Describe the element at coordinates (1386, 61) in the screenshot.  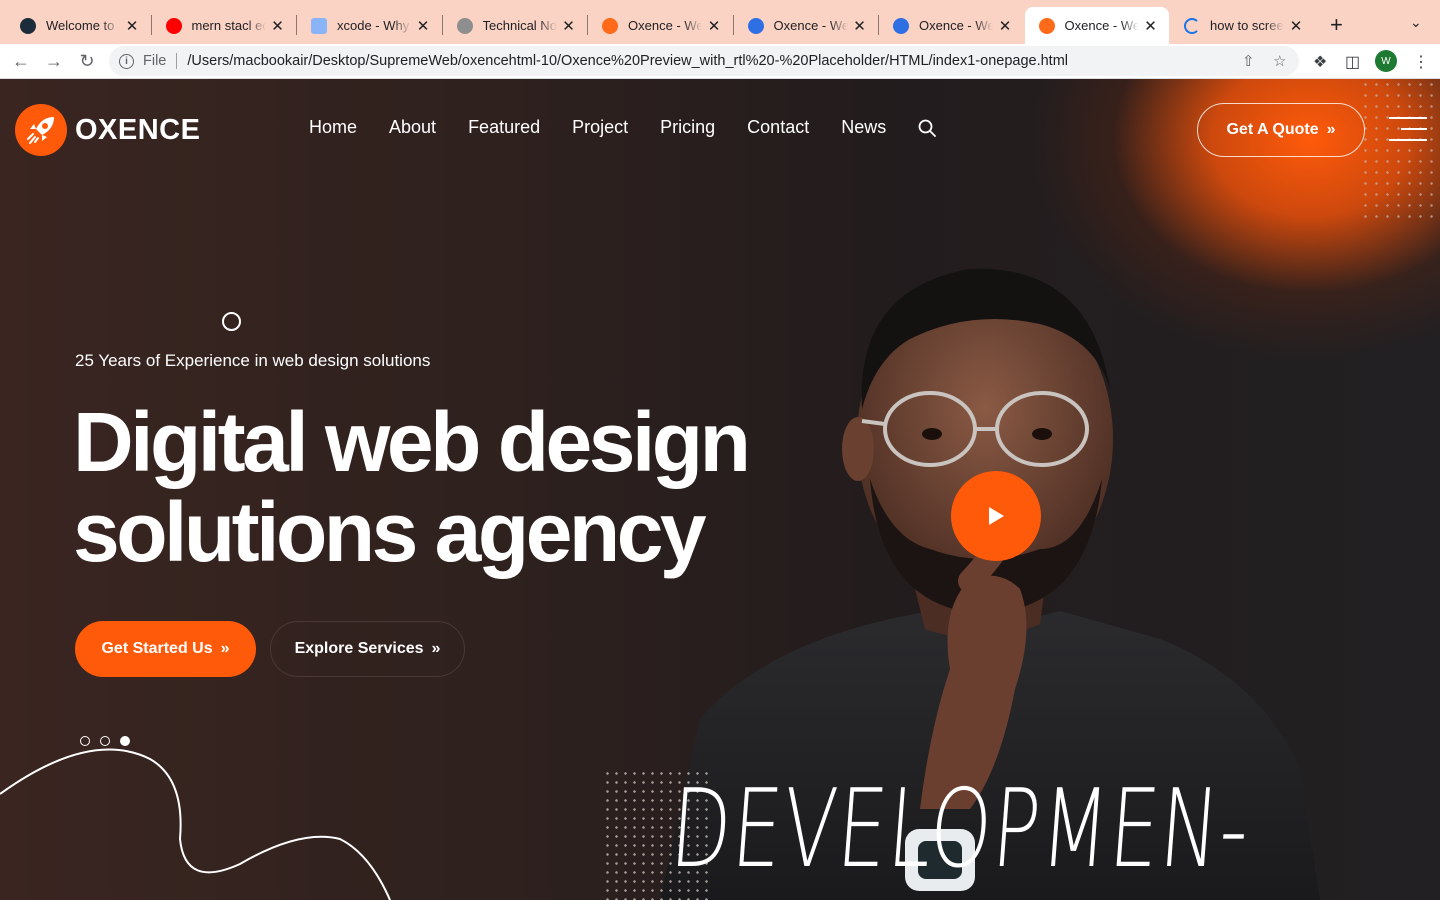
I see `profile-avatar: W` at that location.